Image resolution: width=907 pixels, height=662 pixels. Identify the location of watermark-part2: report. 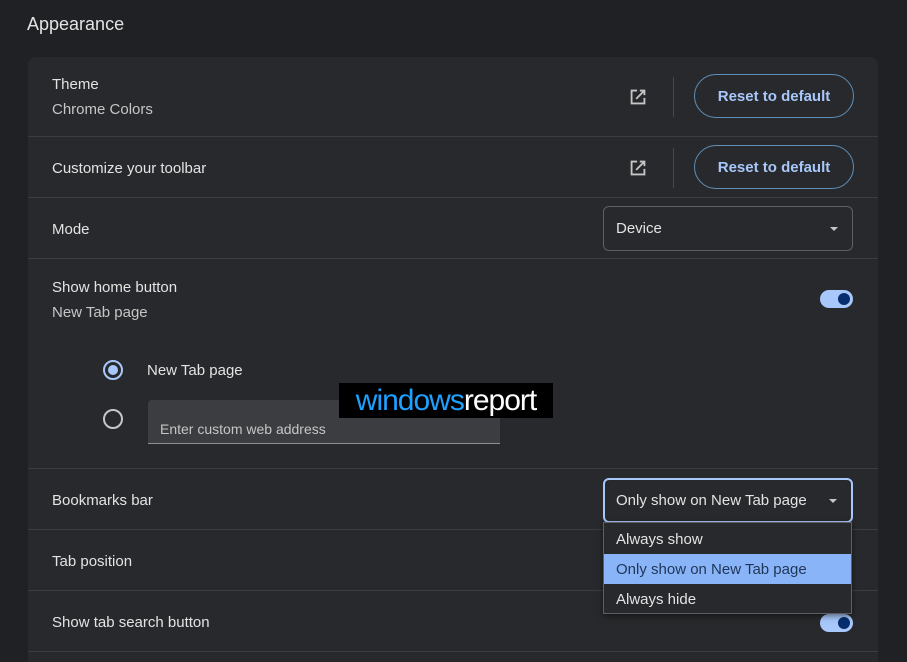
(500, 400).